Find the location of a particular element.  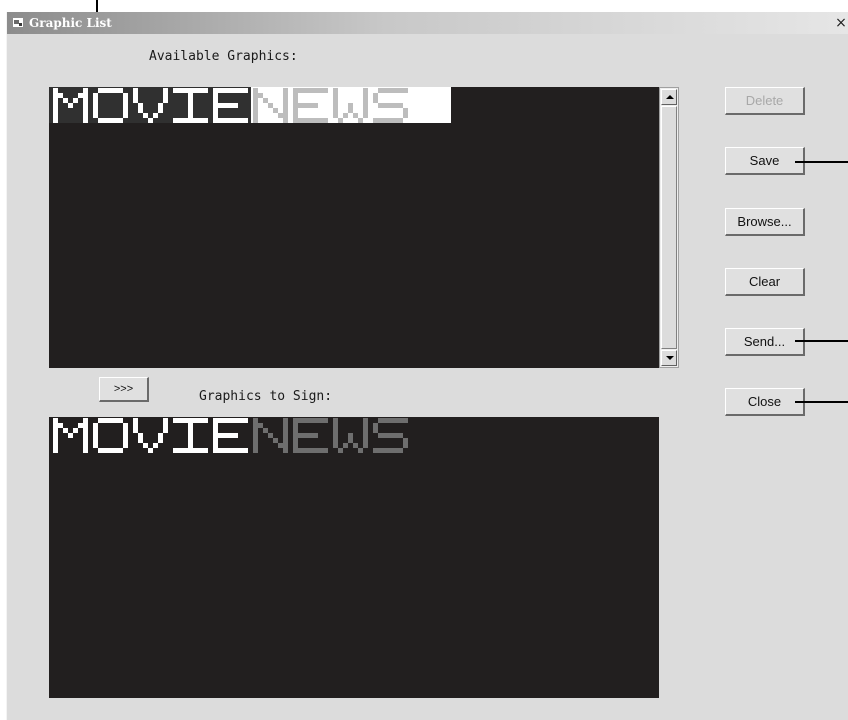

close-button: Close is located at coordinates (765, 402).